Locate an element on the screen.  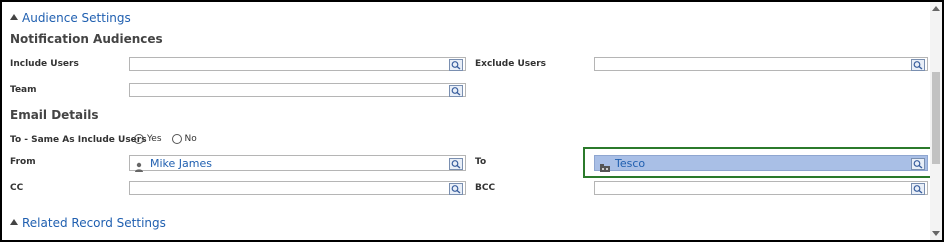
bcc-label: BCC is located at coordinates (485, 188).